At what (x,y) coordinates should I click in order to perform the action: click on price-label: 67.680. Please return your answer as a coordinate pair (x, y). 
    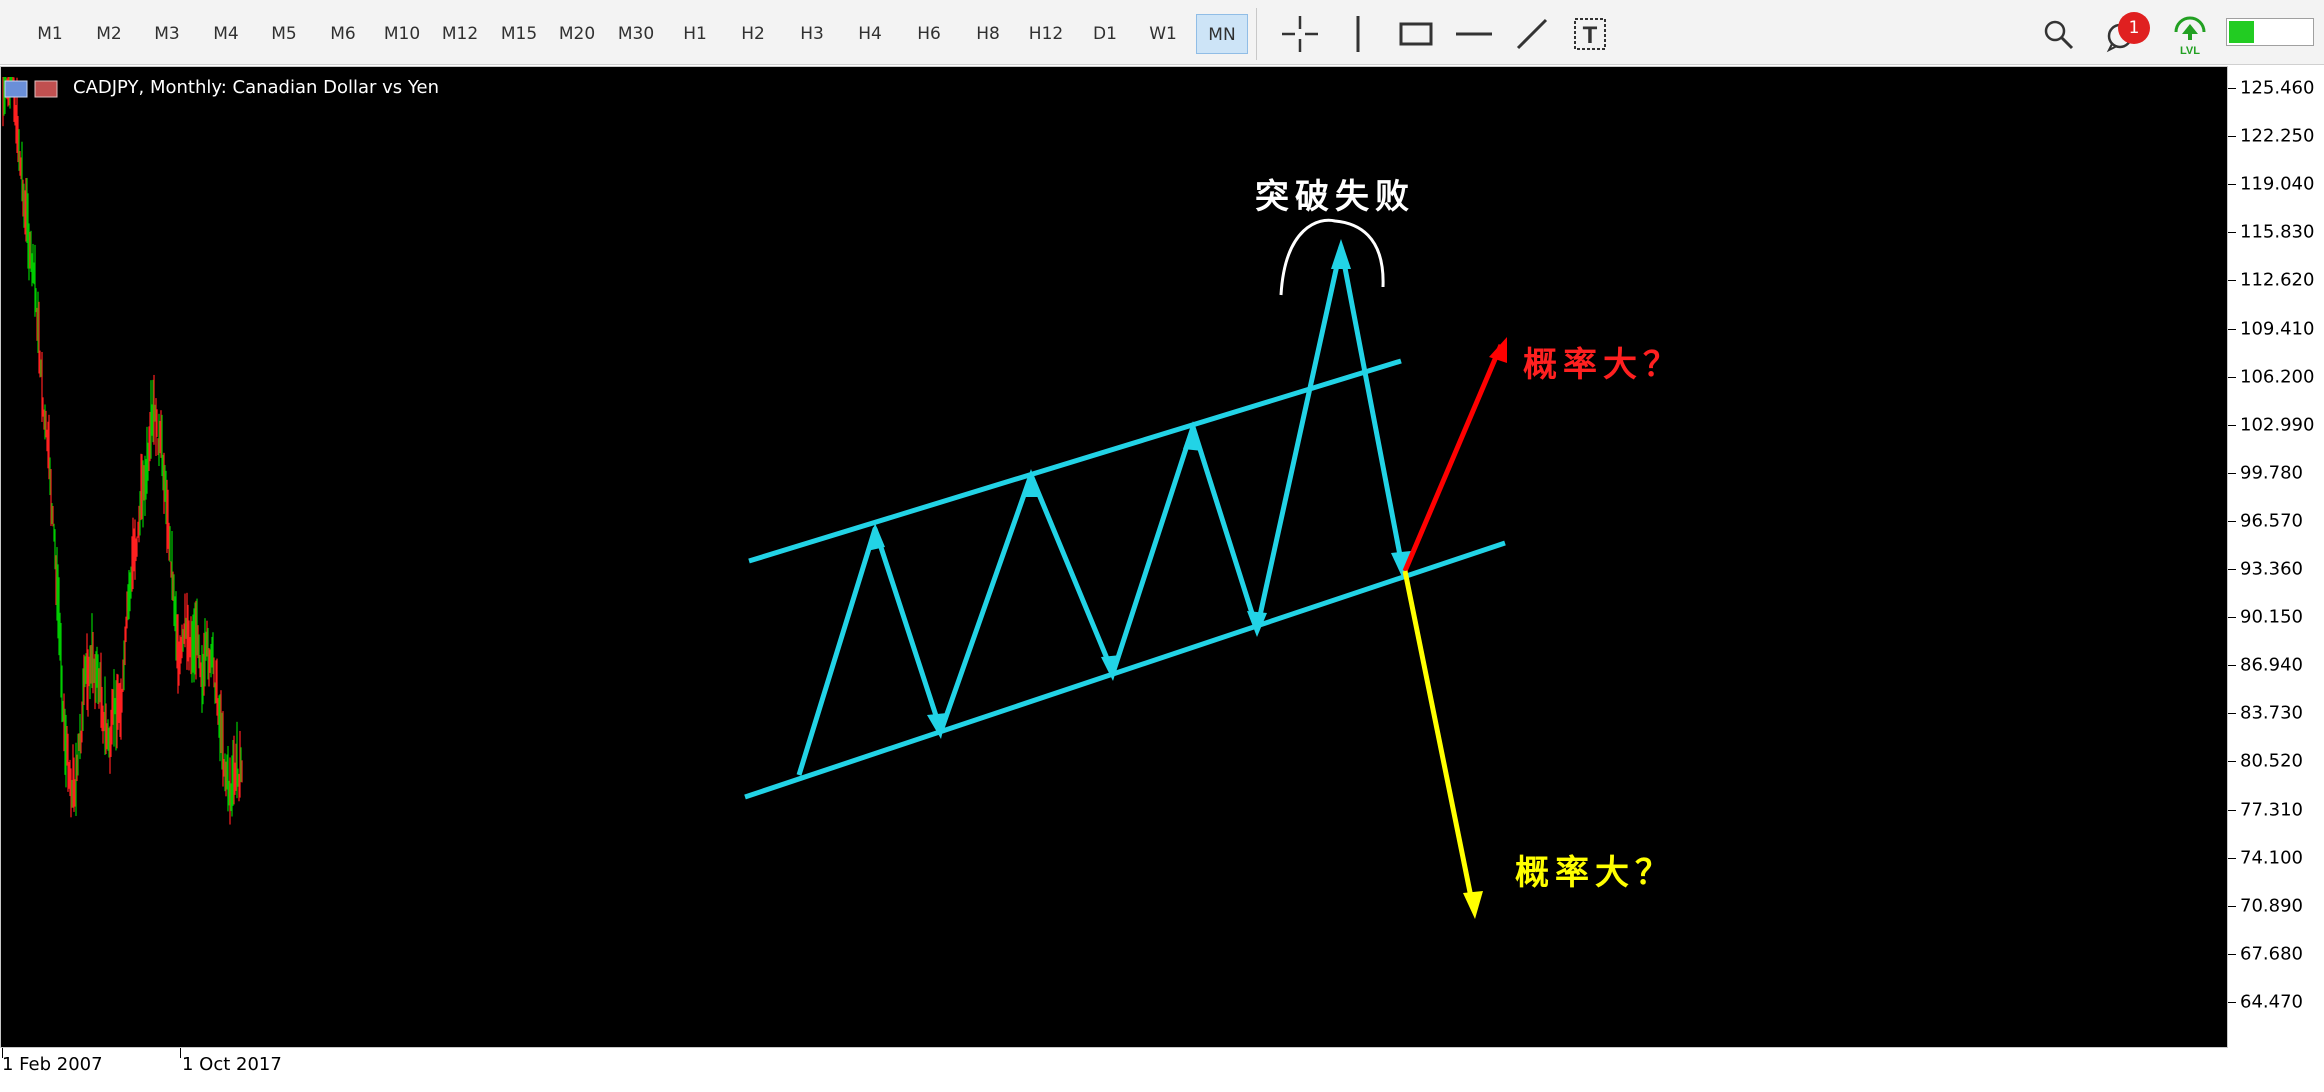
    Looking at the image, I should click on (2271, 954).